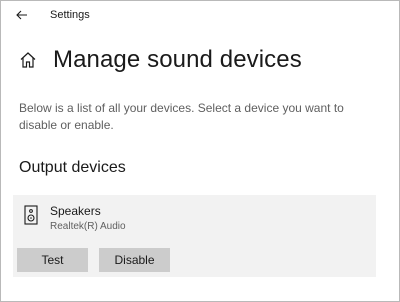 This screenshot has width=400, height=302. Describe the element at coordinates (75, 211) in the screenshot. I see `device-name: Speakers` at that location.